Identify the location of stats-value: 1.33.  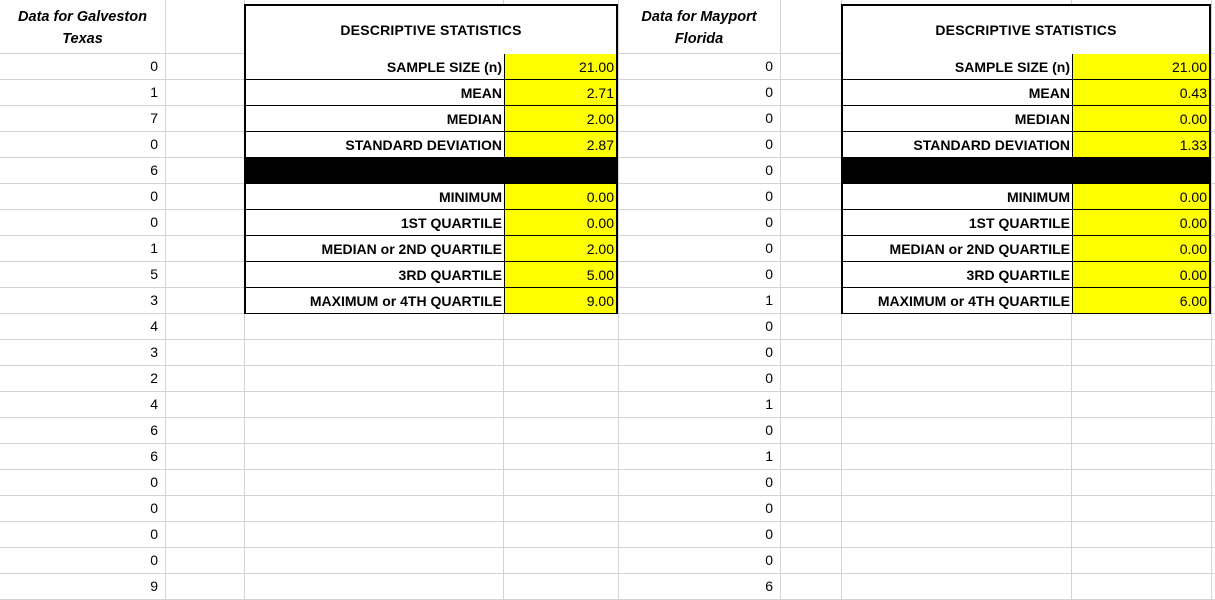
(1141, 145).